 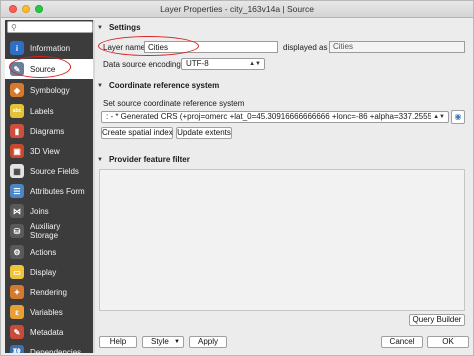 What do you see at coordinates (17, 151) in the screenshot?
I see `sidebar-item-icon: ▣` at bounding box center [17, 151].